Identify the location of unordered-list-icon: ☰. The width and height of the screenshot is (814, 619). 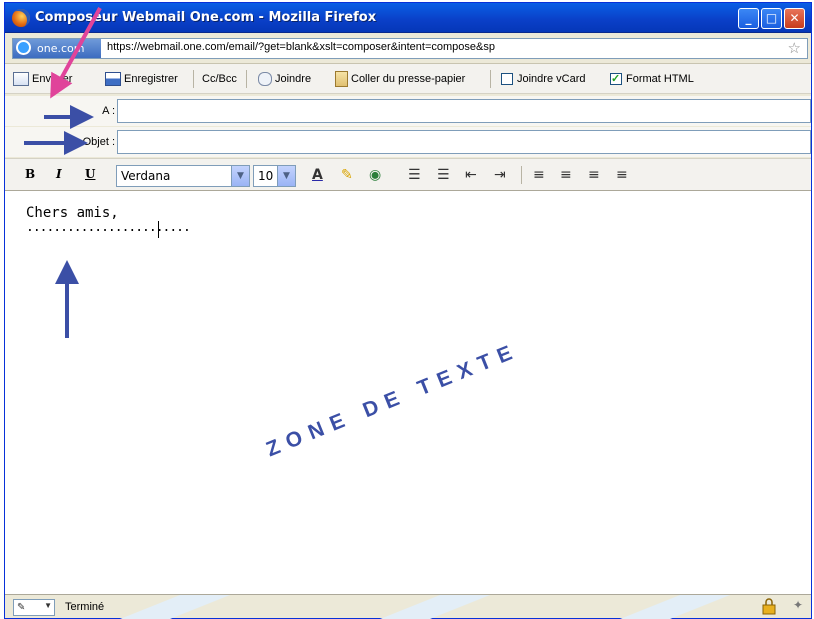
(443, 175).